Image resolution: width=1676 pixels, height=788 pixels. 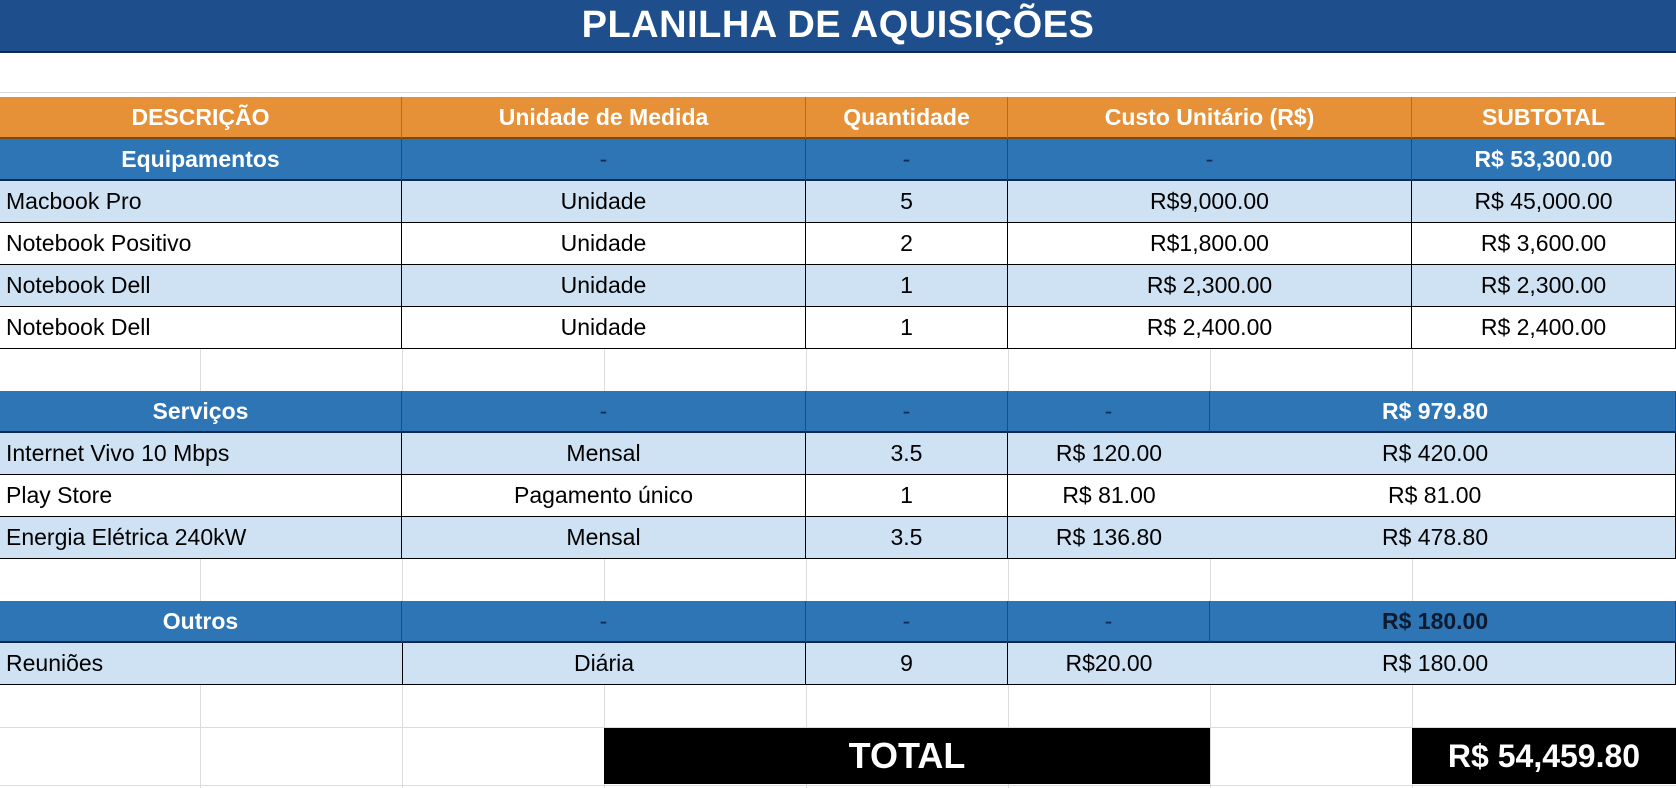 I want to click on cell-custo: R$1,800.00, so click(x=1210, y=244).